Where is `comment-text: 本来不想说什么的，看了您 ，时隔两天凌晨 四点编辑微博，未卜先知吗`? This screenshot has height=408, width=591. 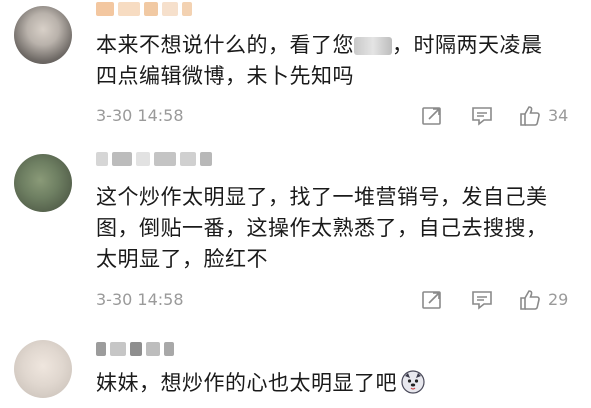 comment-text: 本来不想说什么的，看了您 ，时隔两天凌晨 四点编辑微博，未卜先知吗 is located at coordinates (319, 60).